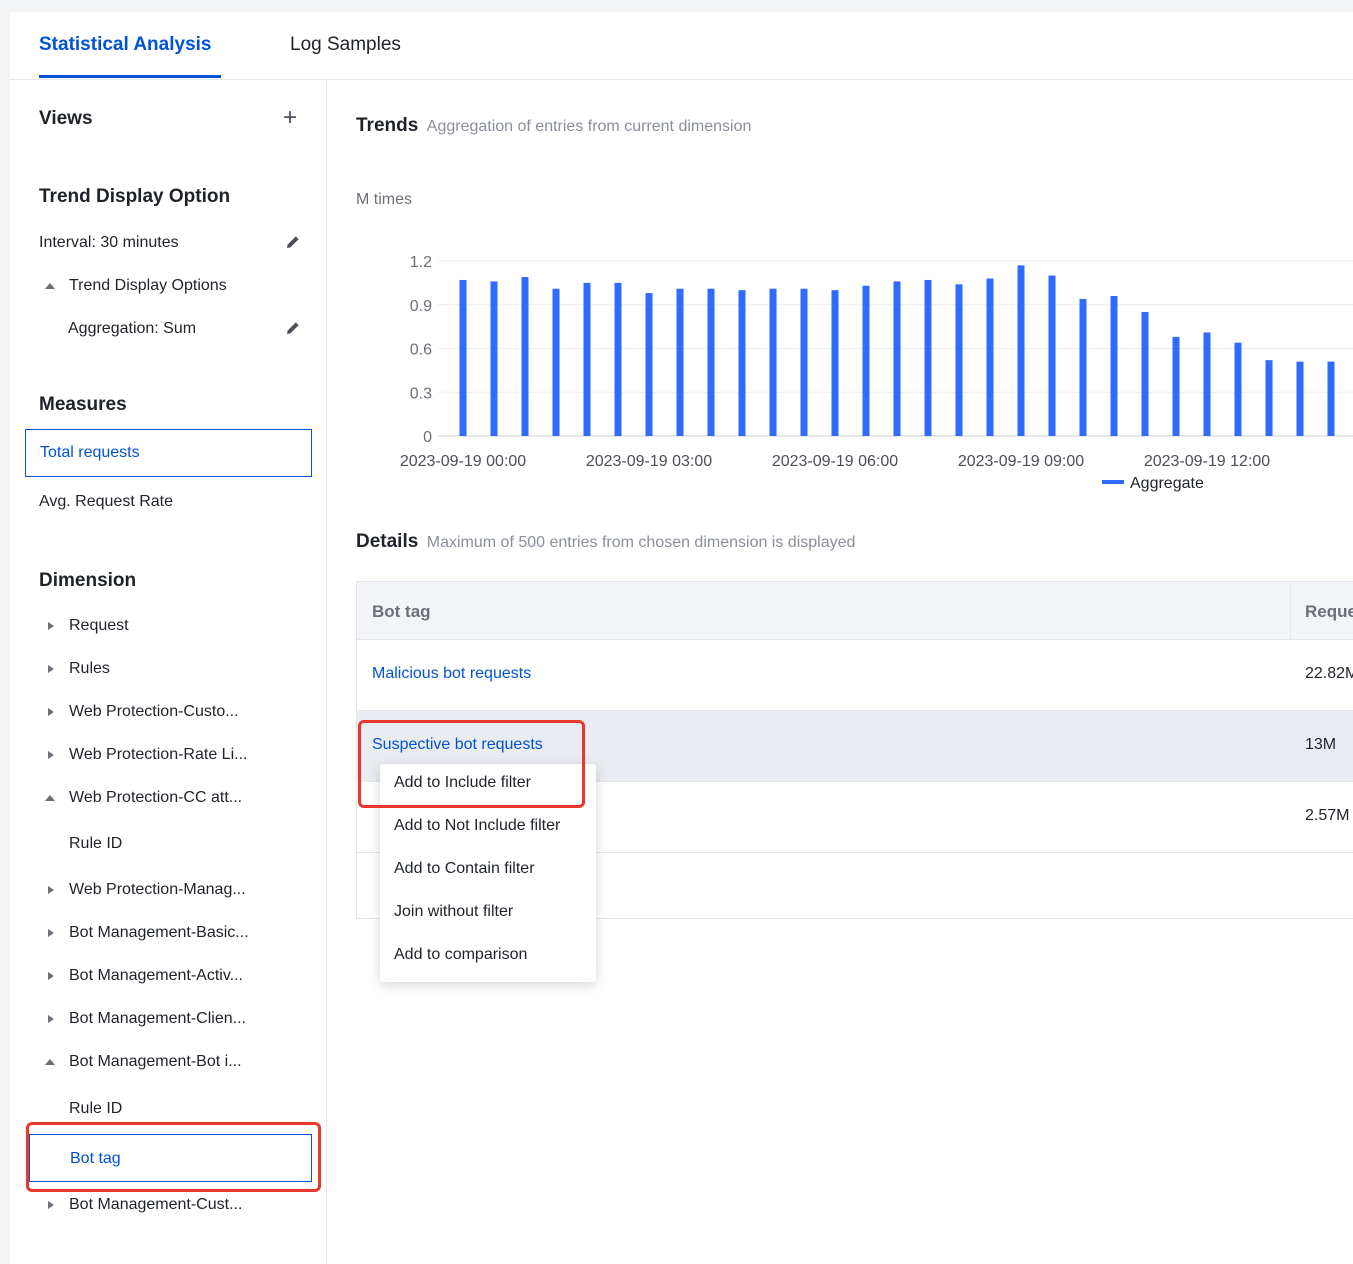 Image resolution: width=1353 pixels, height=1264 pixels. I want to click on menu-add-not-include-filter: Add to Not Include filter, so click(477, 826).